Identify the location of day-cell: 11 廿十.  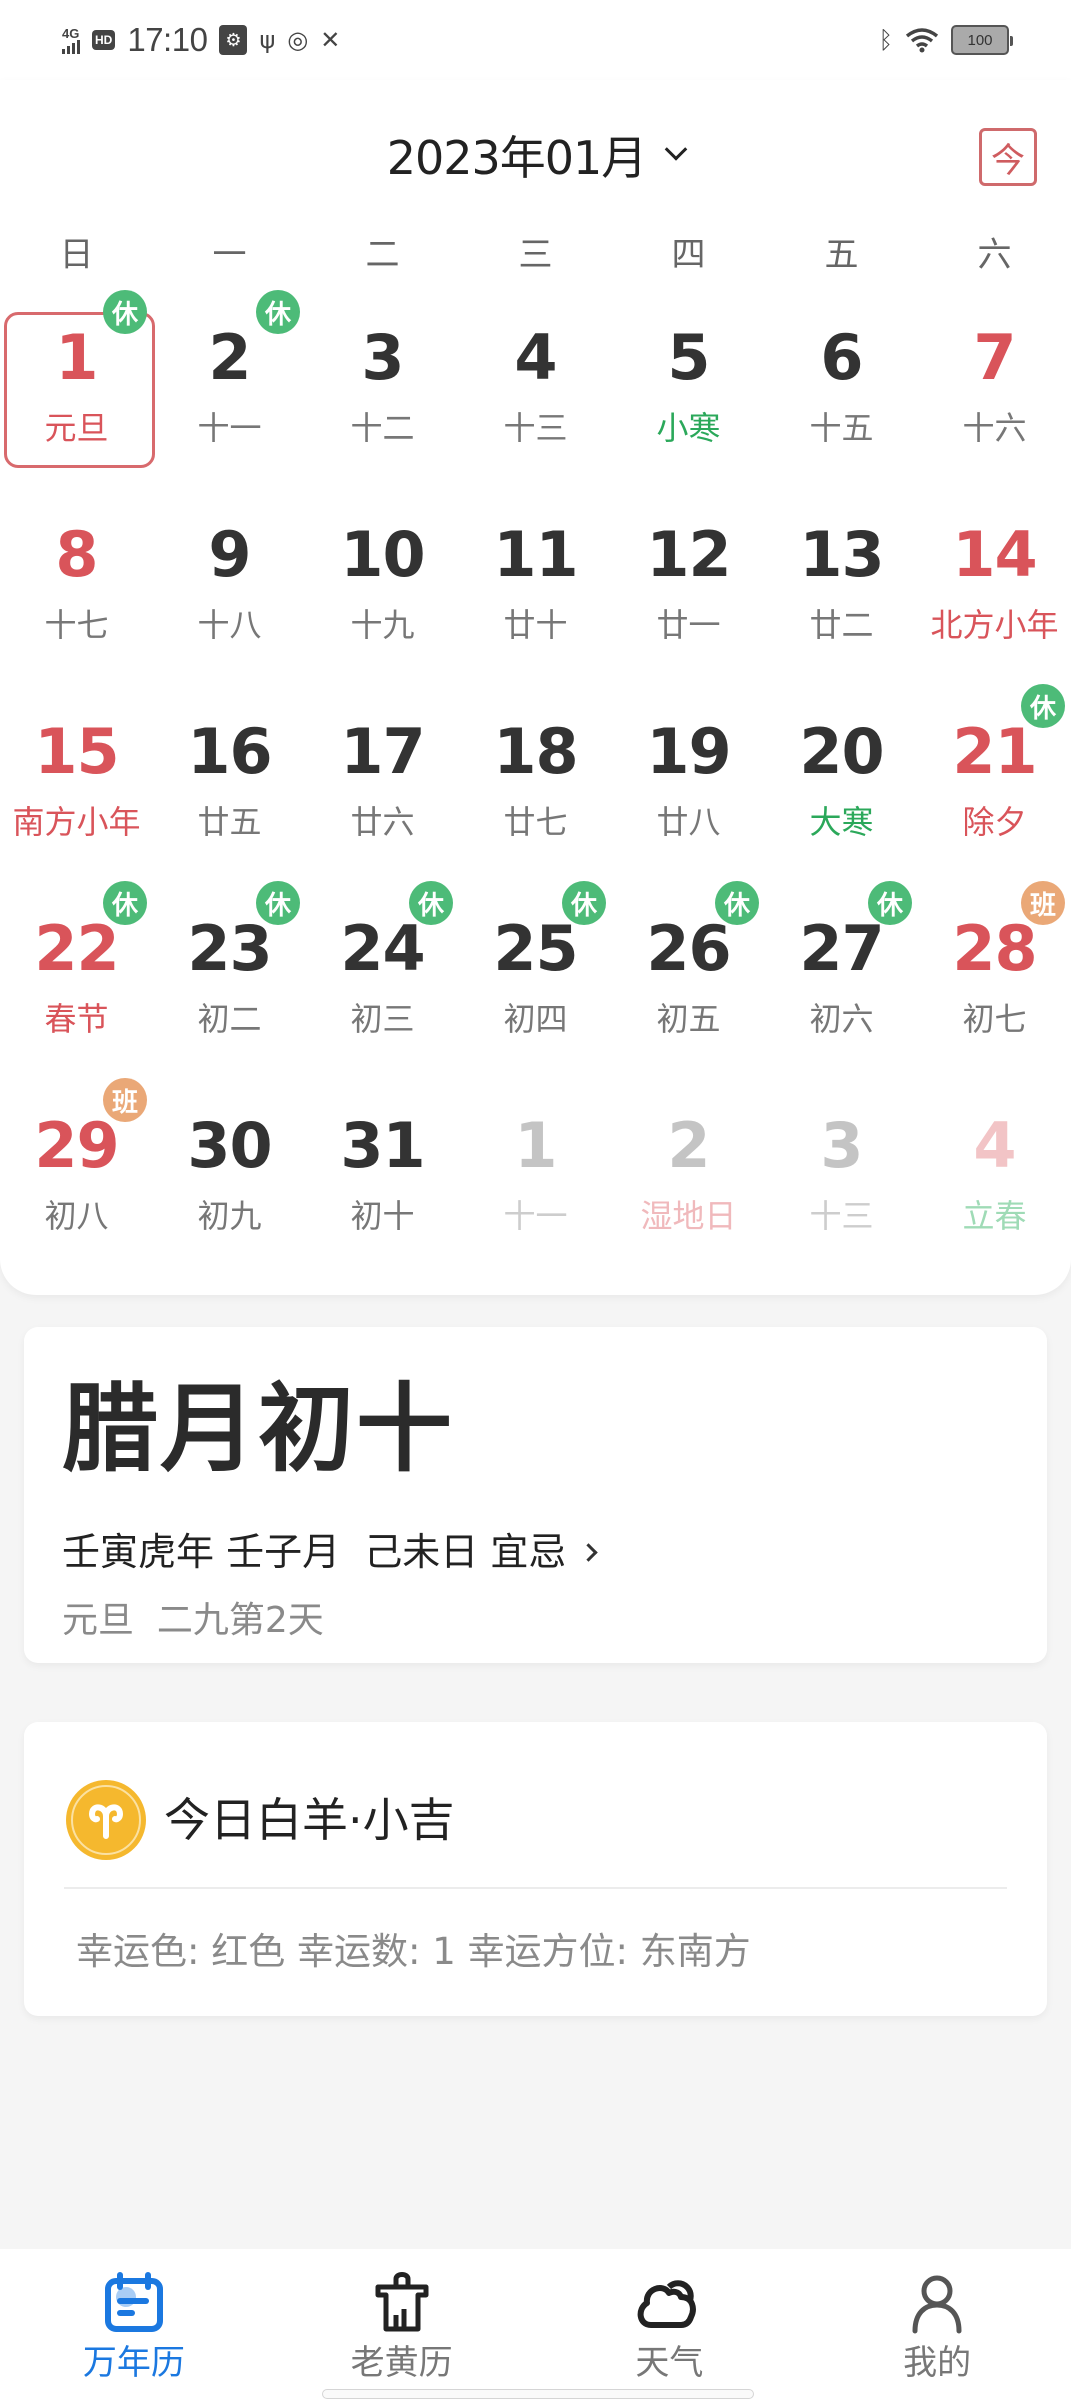
(535, 585).